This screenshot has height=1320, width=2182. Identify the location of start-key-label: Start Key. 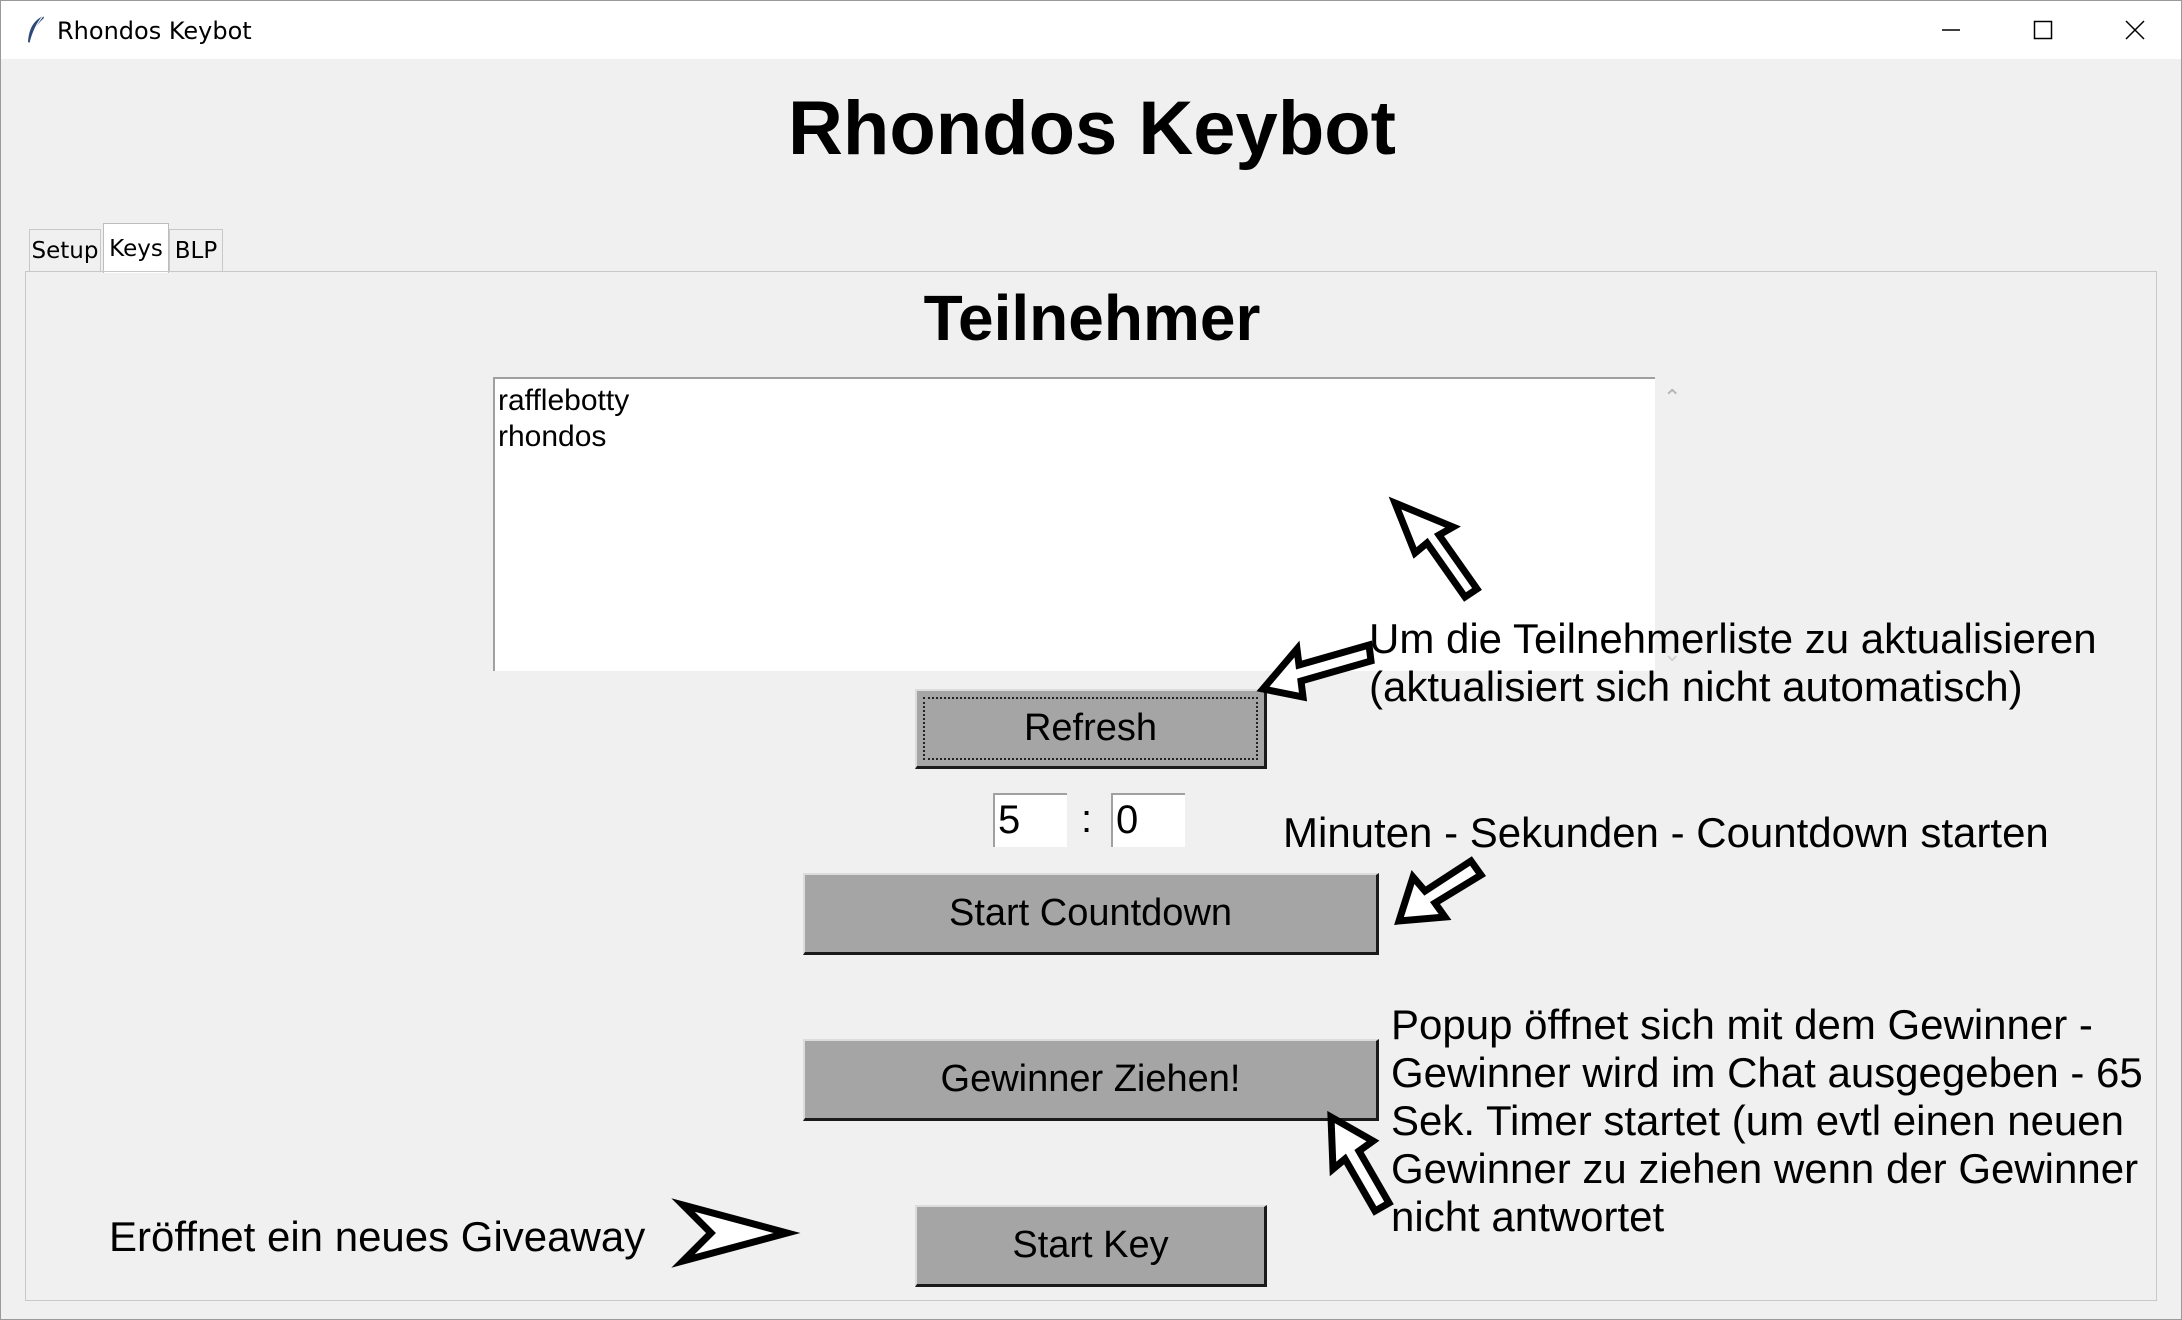
(1090, 1245).